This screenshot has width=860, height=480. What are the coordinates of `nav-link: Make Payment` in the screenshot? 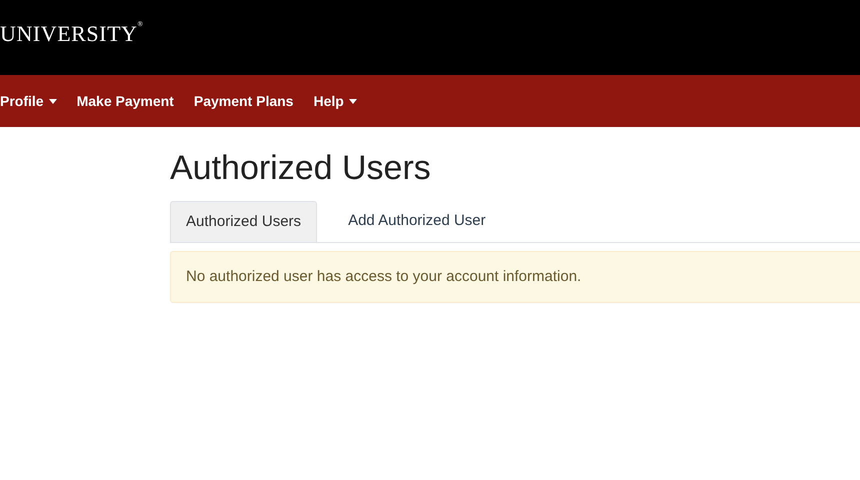 It's located at (125, 101).